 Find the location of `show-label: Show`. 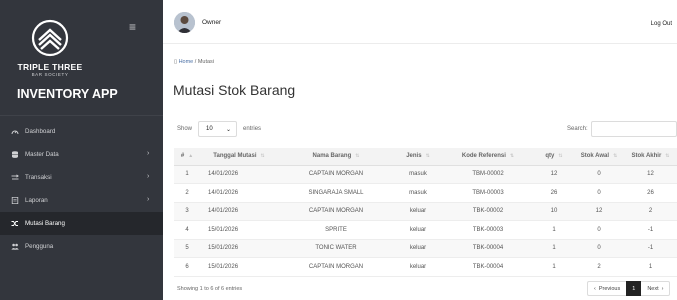

show-label: Show is located at coordinates (185, 129).